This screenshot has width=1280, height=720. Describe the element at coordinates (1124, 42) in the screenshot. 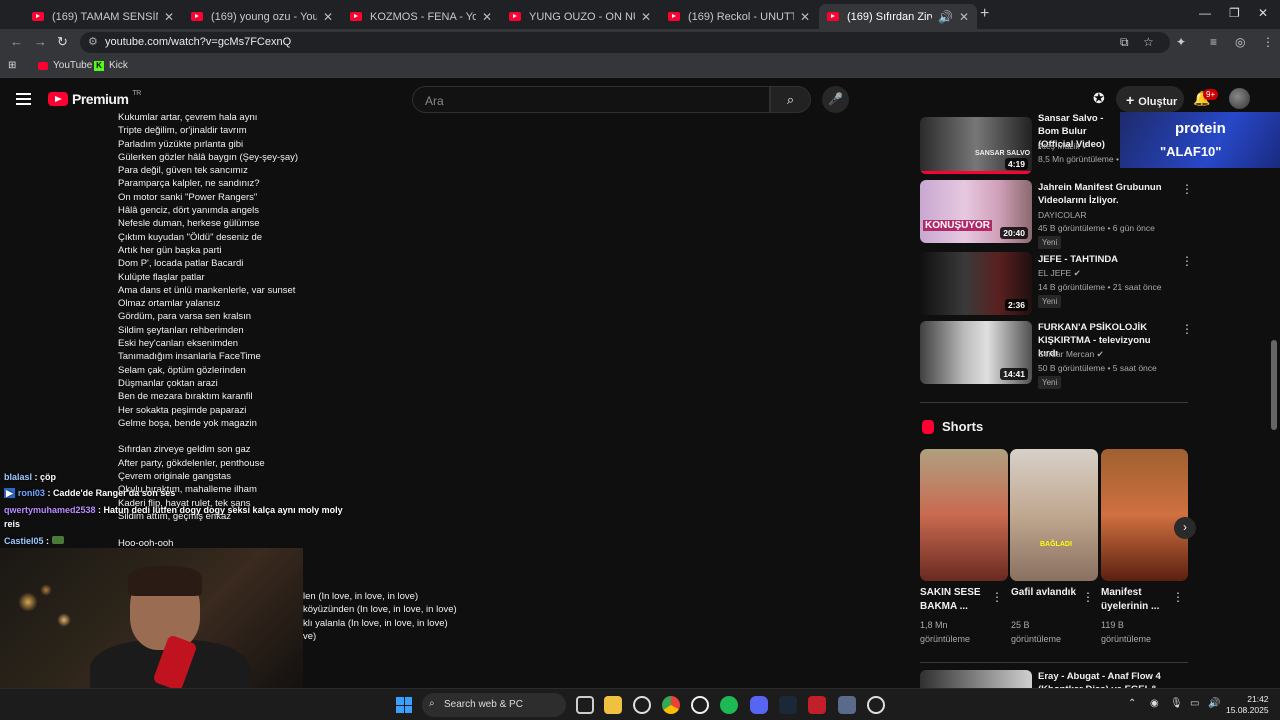

I see `install-app-icon: ⧉` at that location.